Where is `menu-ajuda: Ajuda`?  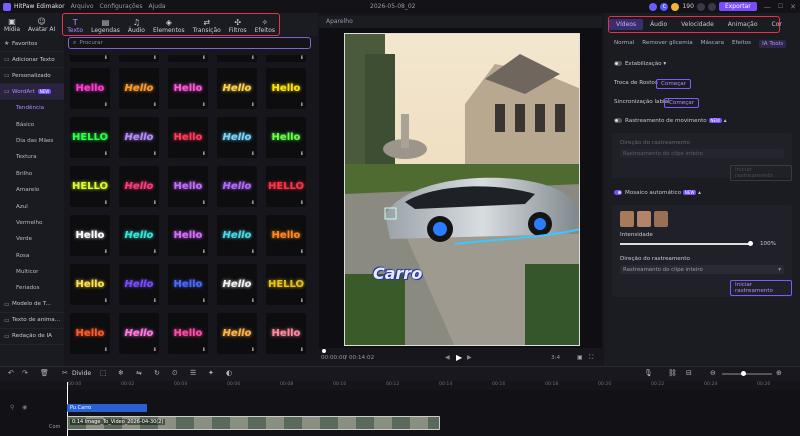
menu-ajuda: Ajuda is located at coordinates (157, 6).